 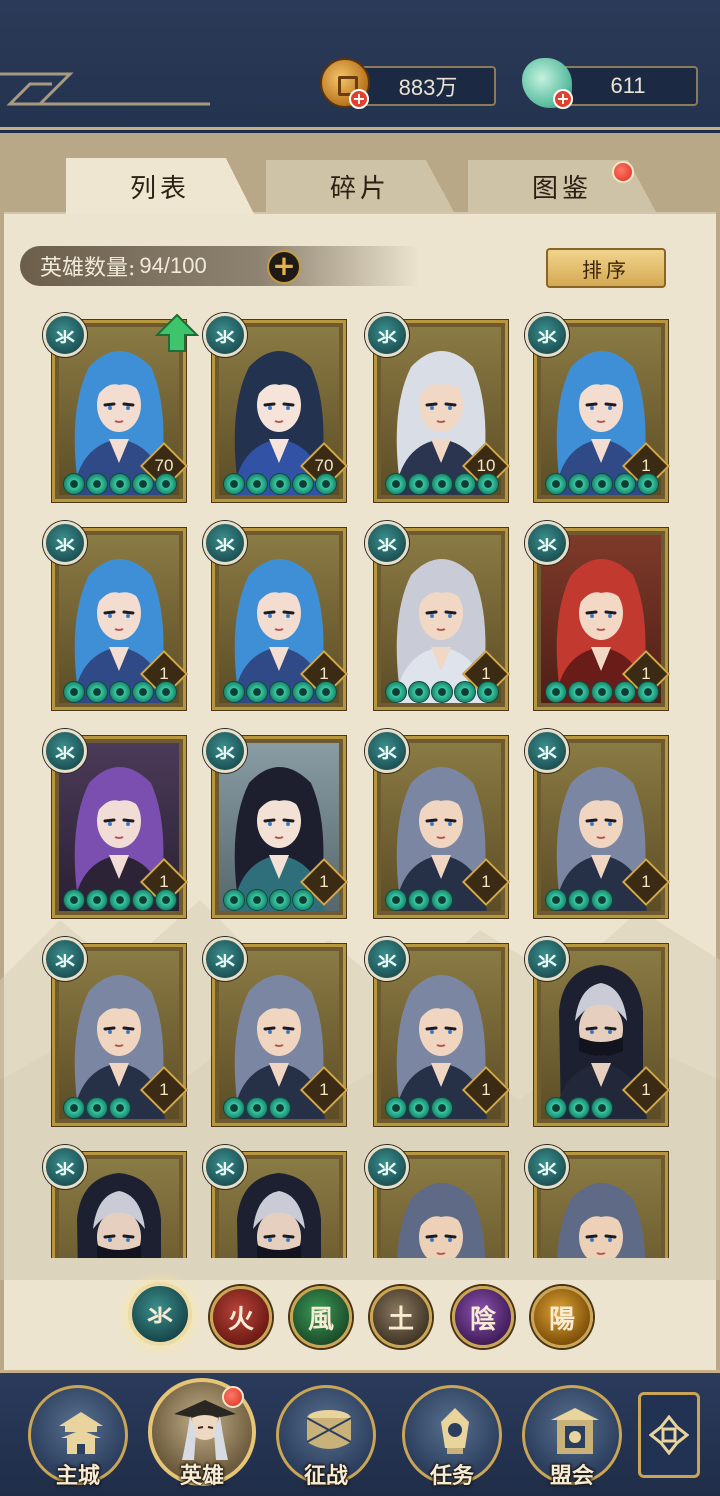 What do you see at coordinates (438, 407) in the screenshot?
I see `hero-card: 氺 10` at bounding box center [438, 407].